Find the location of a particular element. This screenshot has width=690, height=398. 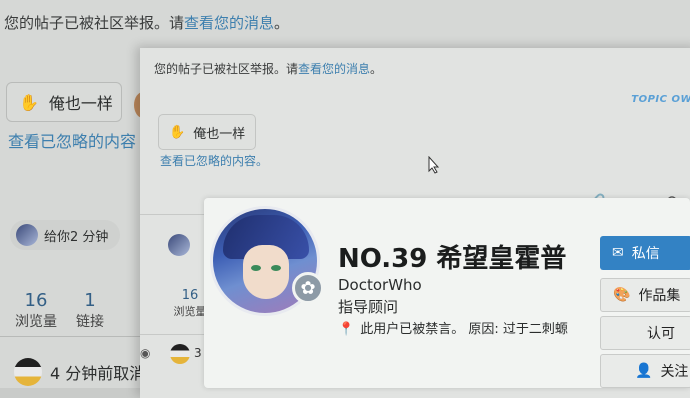

topic-tag: TOPIC OW is located at coordinates (660, 99).